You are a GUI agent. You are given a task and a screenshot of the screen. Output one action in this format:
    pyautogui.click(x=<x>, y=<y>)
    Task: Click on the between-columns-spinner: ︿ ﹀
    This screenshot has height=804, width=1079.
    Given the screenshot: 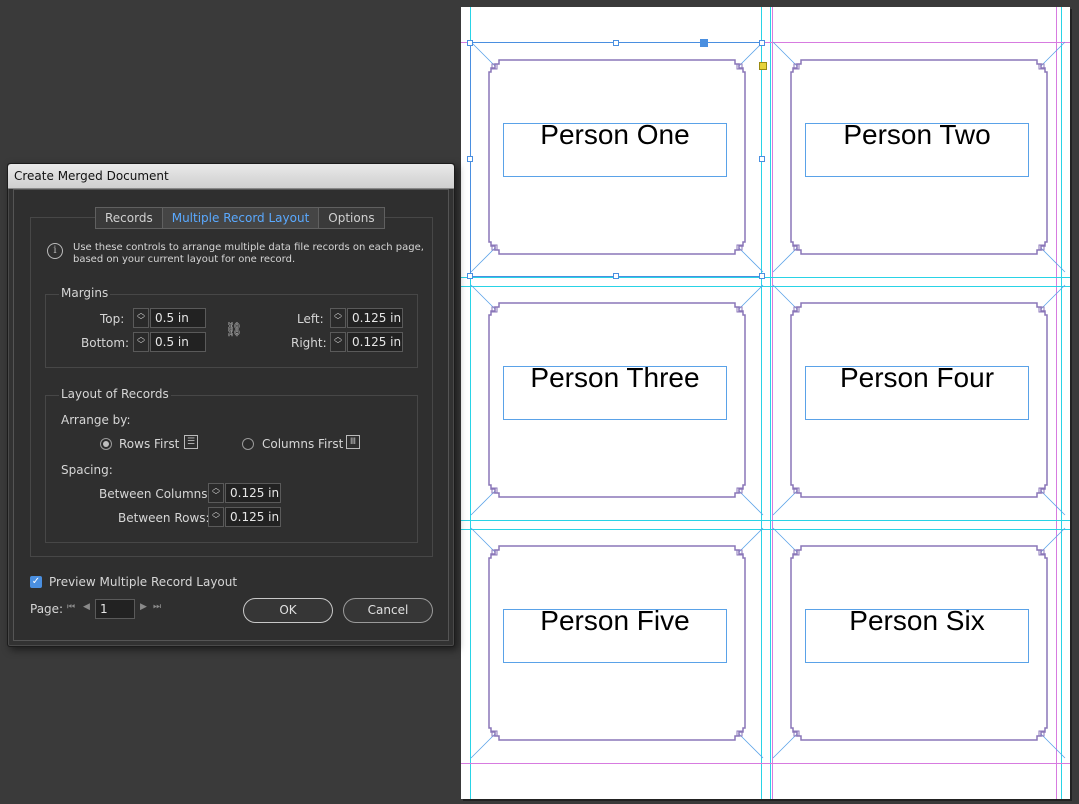 What is the action you would take?
    pyautogui.click(x=216, y=493)
    